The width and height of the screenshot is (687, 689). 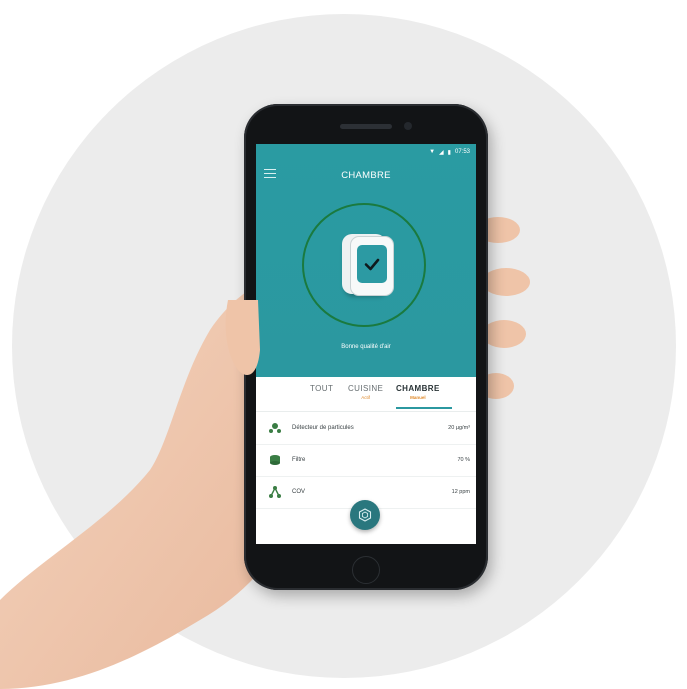 What do you see at coordinates (275, 428) in the screenshot?
I see `particle-sensor-icon` at bounding box center [275, 428].